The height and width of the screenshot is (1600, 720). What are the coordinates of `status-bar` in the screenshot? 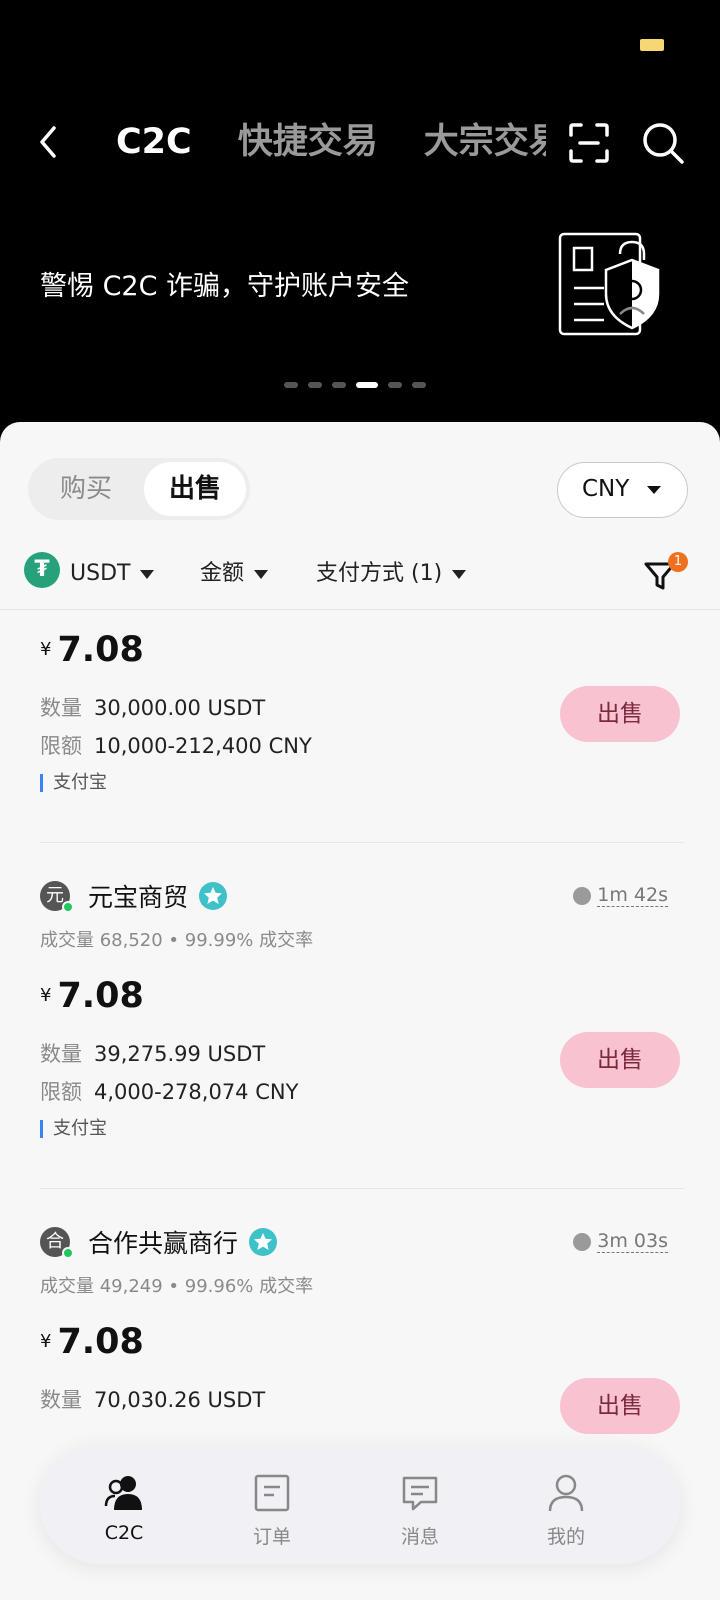 It's located at (360, 40).